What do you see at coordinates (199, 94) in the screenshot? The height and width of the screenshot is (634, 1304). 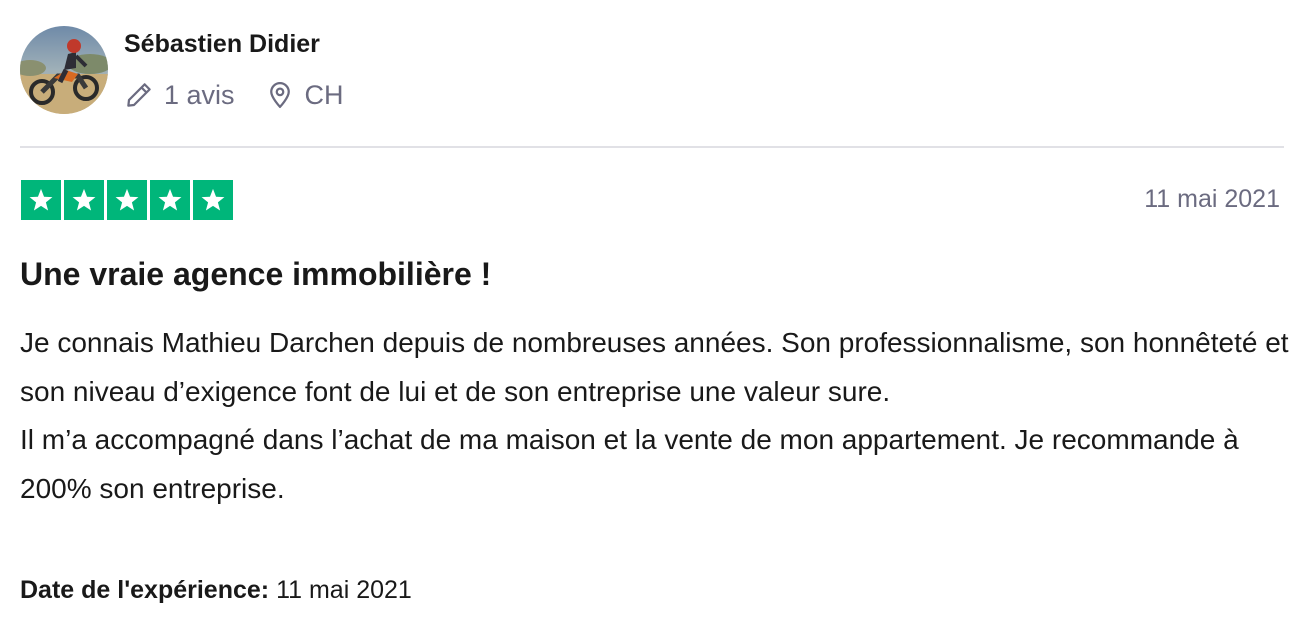 I see `reviews-count-label: 1 avis` at bounding box center [199, 94].